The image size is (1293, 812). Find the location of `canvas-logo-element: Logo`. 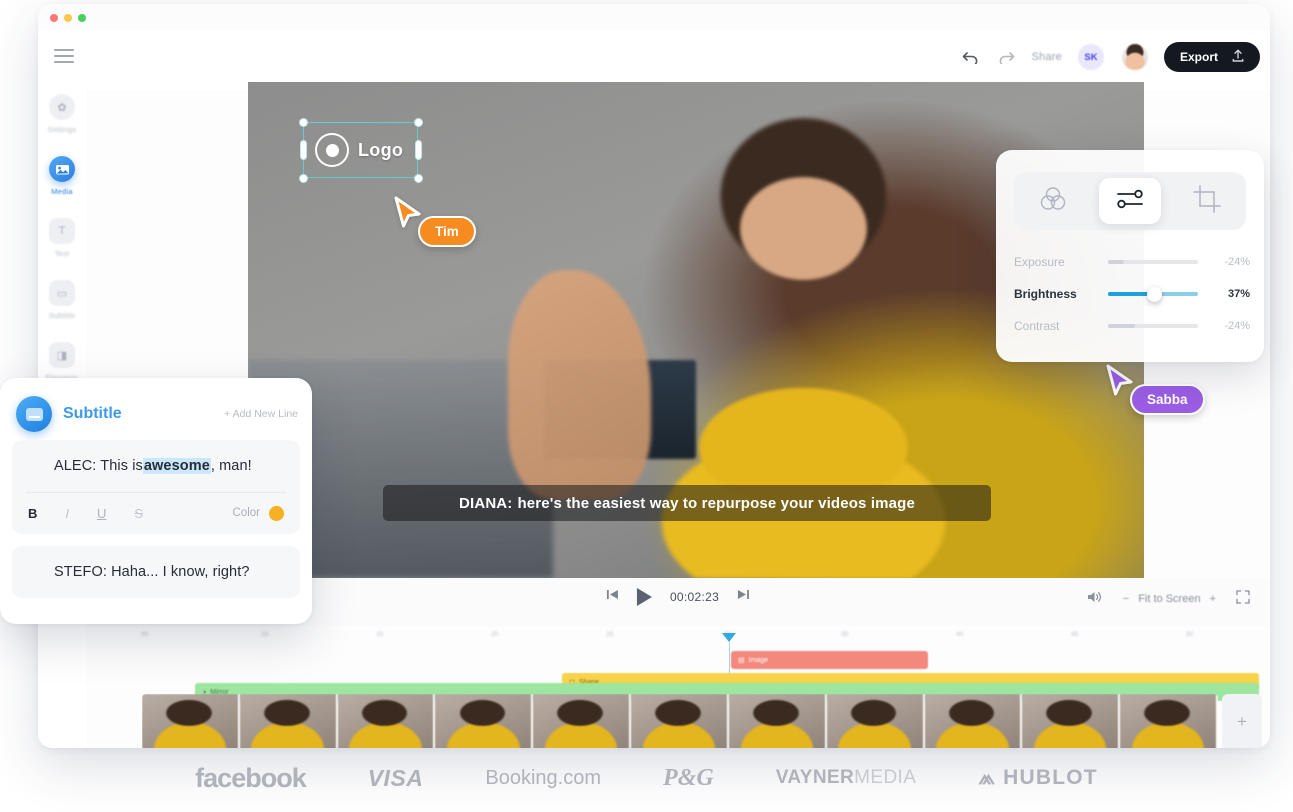

canvas-logo-element: Logo is located at coordinates (360, 150).